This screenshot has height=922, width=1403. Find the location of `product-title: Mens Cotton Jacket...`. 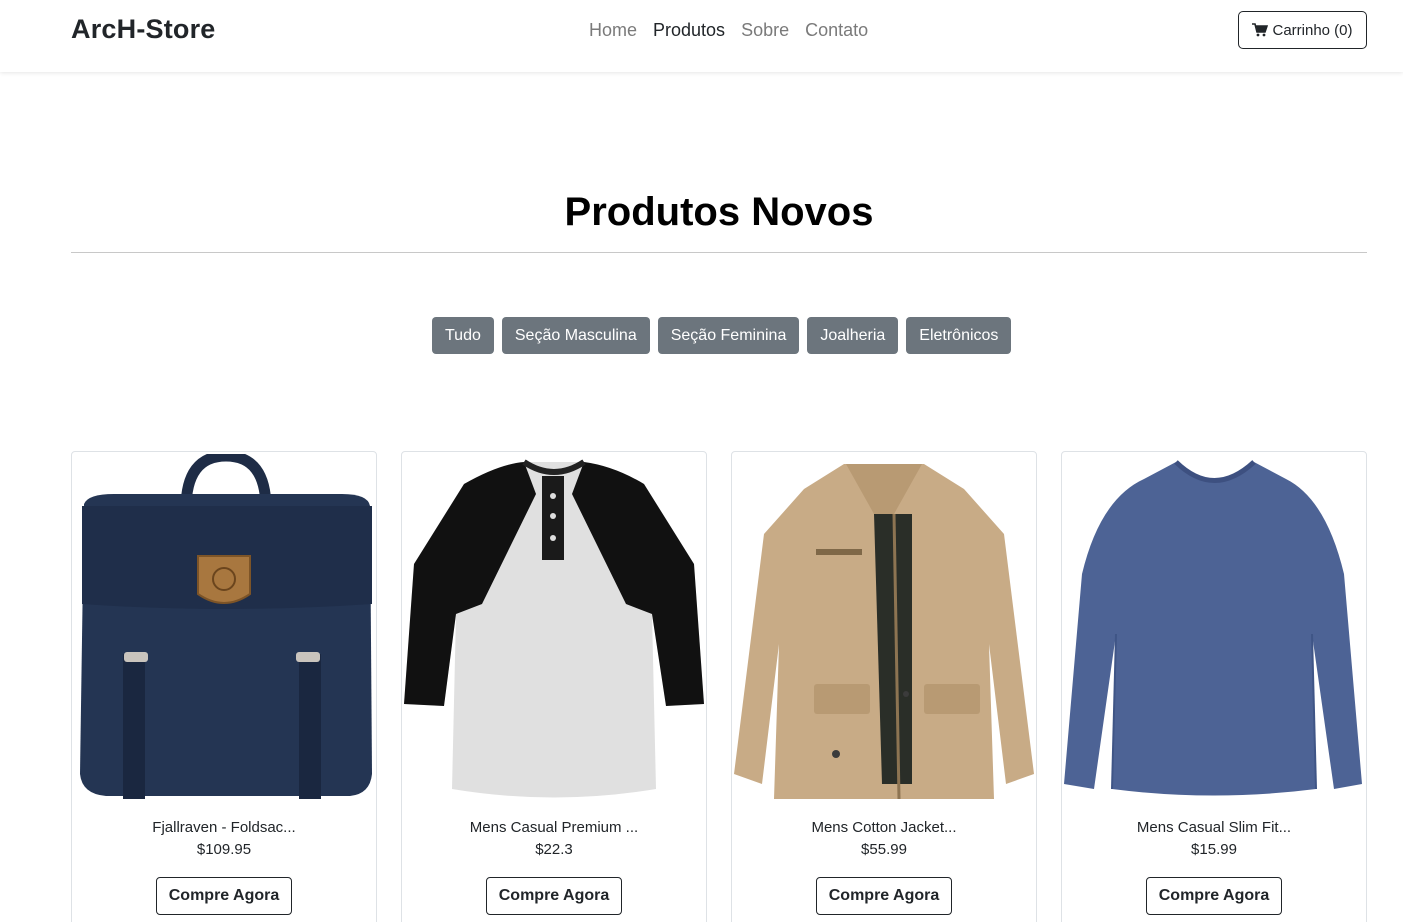

product-title: Mens Cotton Jacket... is located at coordinates (884, 827).